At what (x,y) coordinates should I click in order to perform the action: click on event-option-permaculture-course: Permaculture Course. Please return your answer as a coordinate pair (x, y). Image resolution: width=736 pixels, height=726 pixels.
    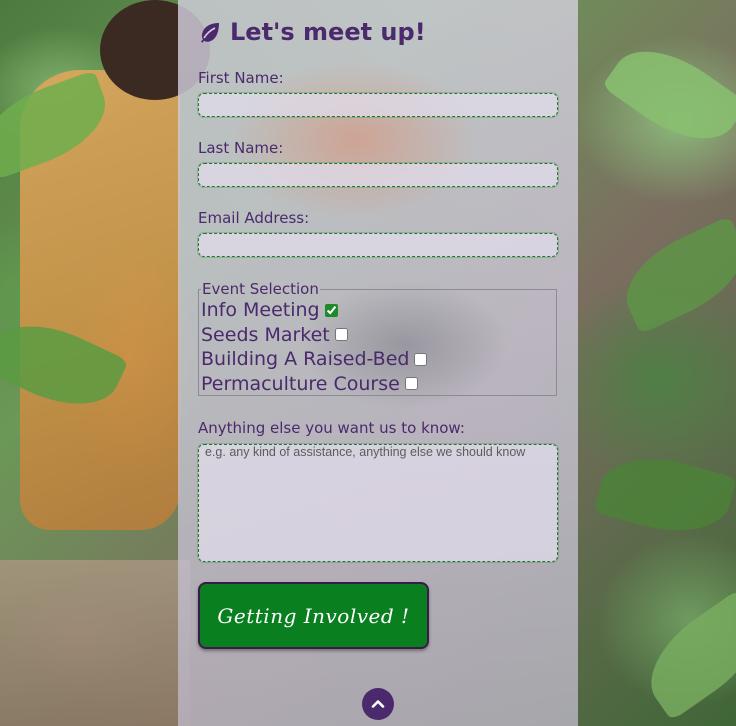
    Looking at the image, I should click on (377, 384).